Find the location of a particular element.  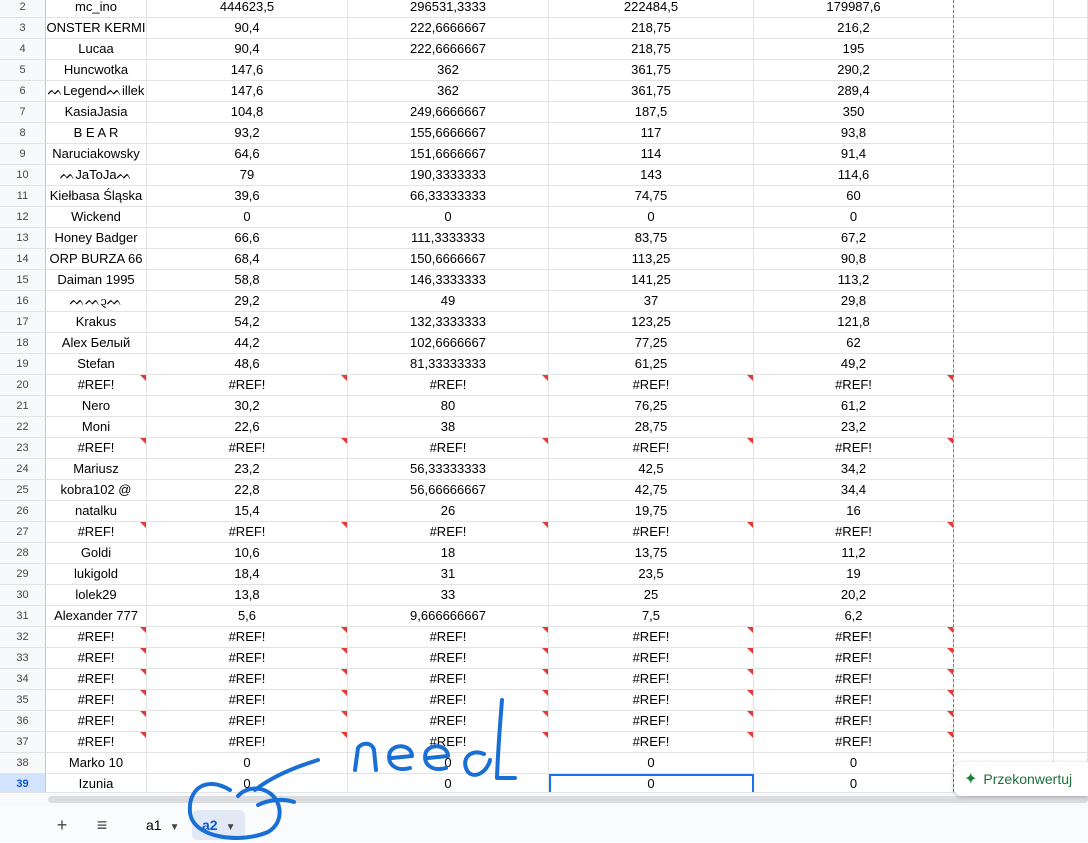

row-number: 30 is located at coordinates (23, 595).